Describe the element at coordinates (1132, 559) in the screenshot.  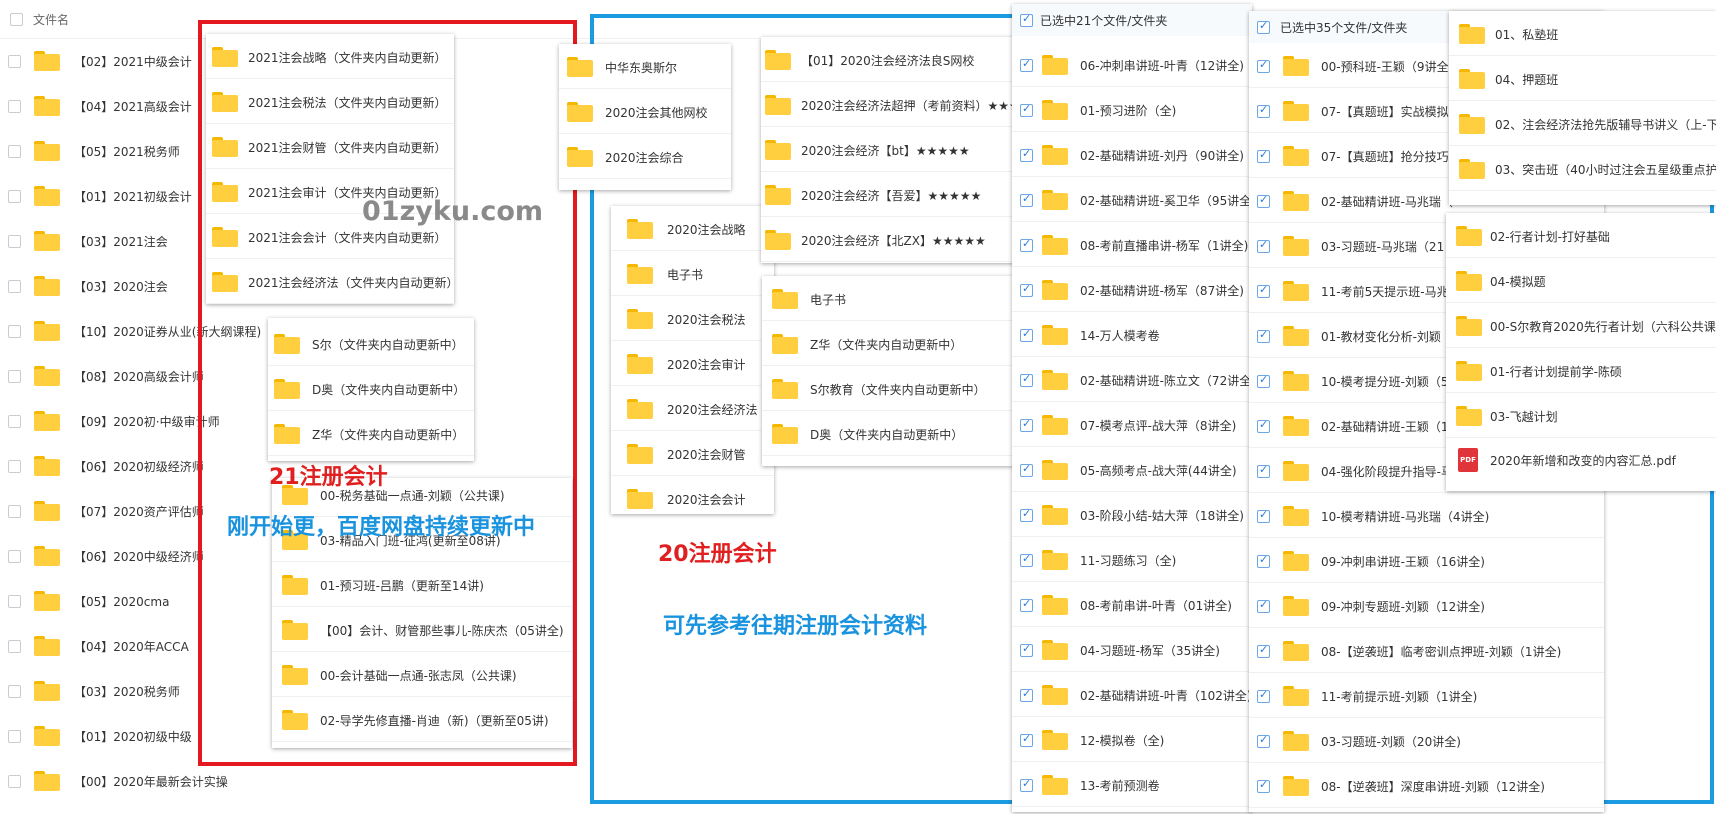
I see `list-item: 11-习题练习（全)` at that location.